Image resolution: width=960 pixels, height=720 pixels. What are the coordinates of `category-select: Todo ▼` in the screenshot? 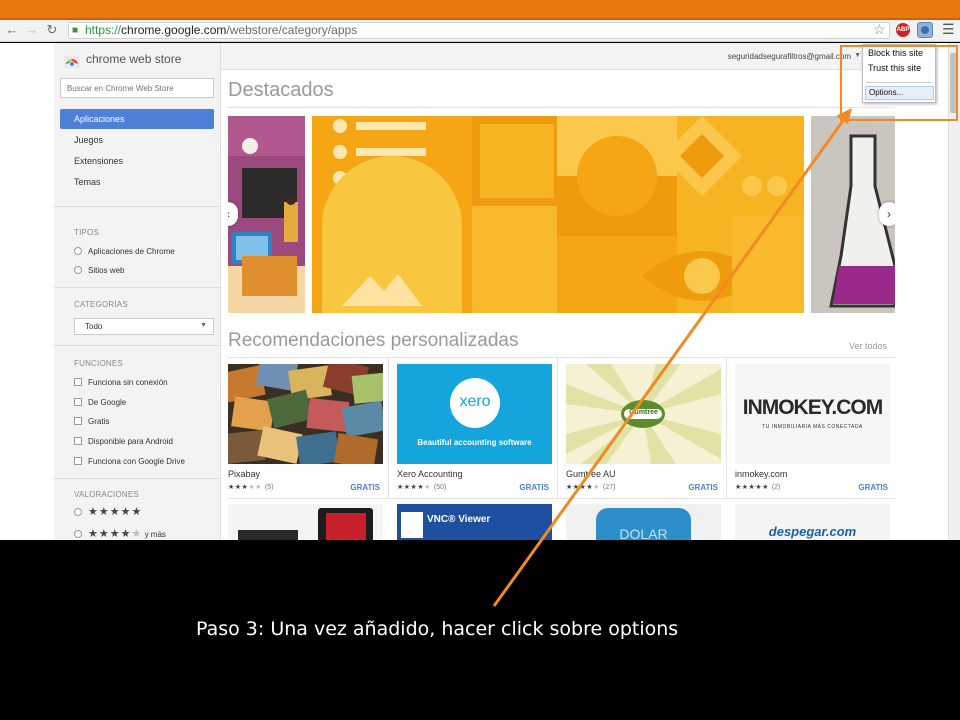 It's located at (144, 326).